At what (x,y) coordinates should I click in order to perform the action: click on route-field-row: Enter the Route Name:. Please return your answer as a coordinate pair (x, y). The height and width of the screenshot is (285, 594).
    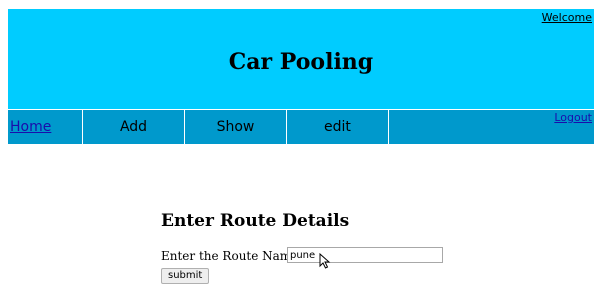
    Looking at the image, I should click on (302, 255).